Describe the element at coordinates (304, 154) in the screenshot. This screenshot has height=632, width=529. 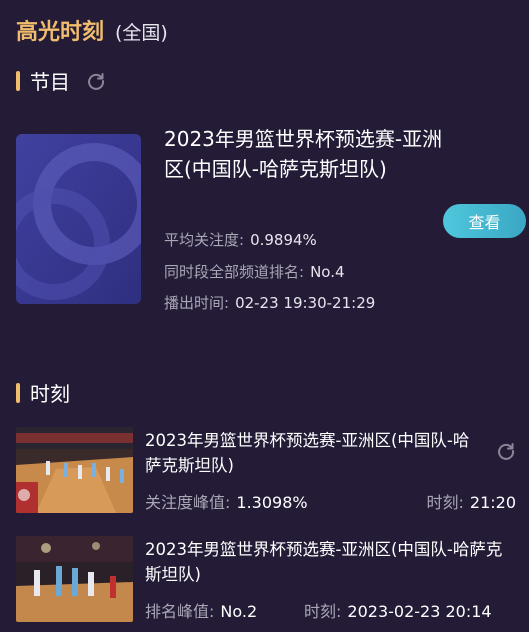
I see `program-title: 2023年男篮世界杯预选赛-亚洲区(中国队-哈萨克斯坦队)` at that location.